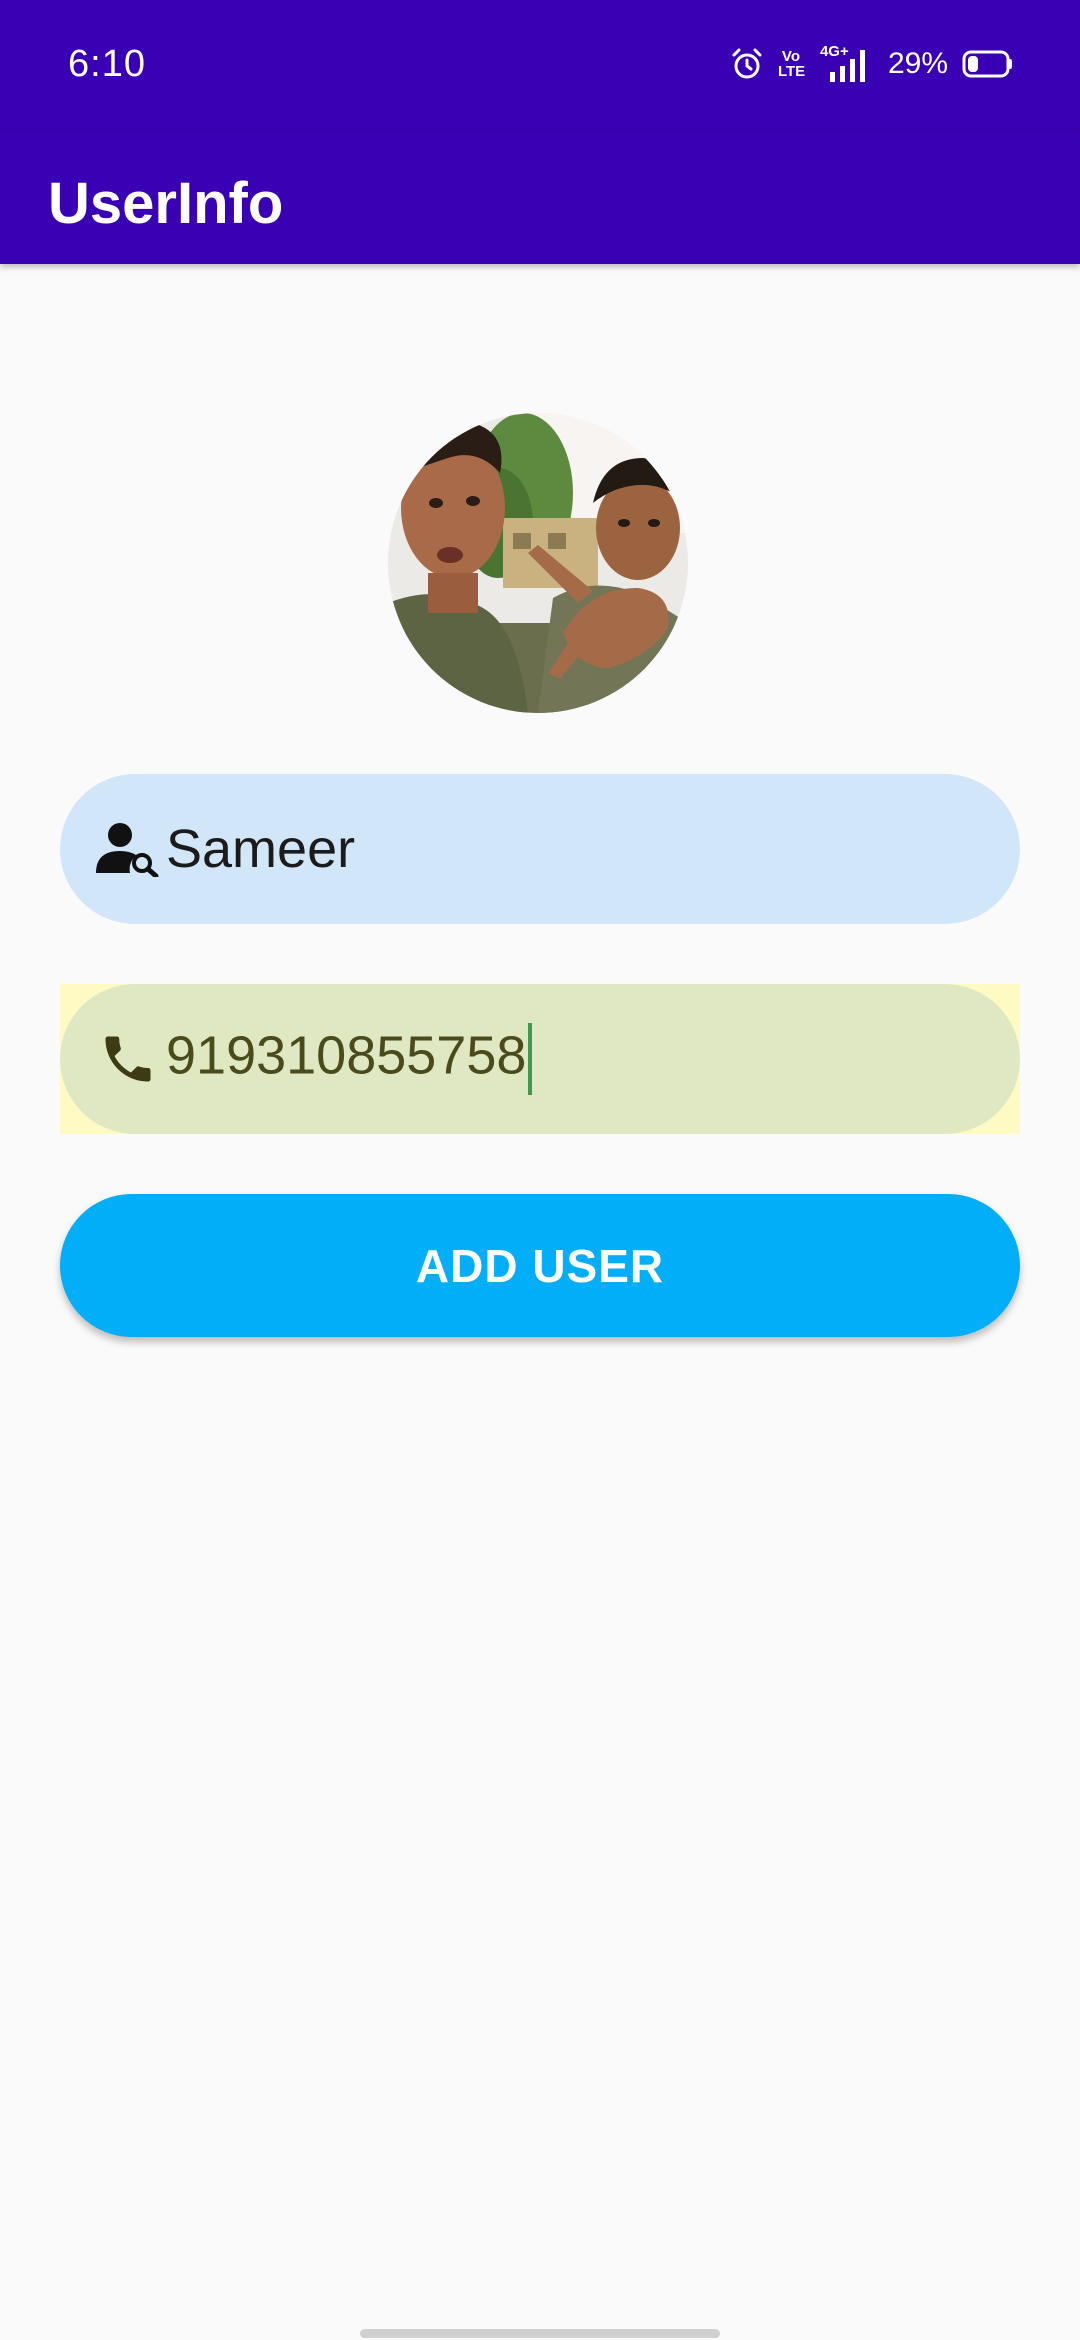  I want to click on alarm-icon, so click(747, 64).